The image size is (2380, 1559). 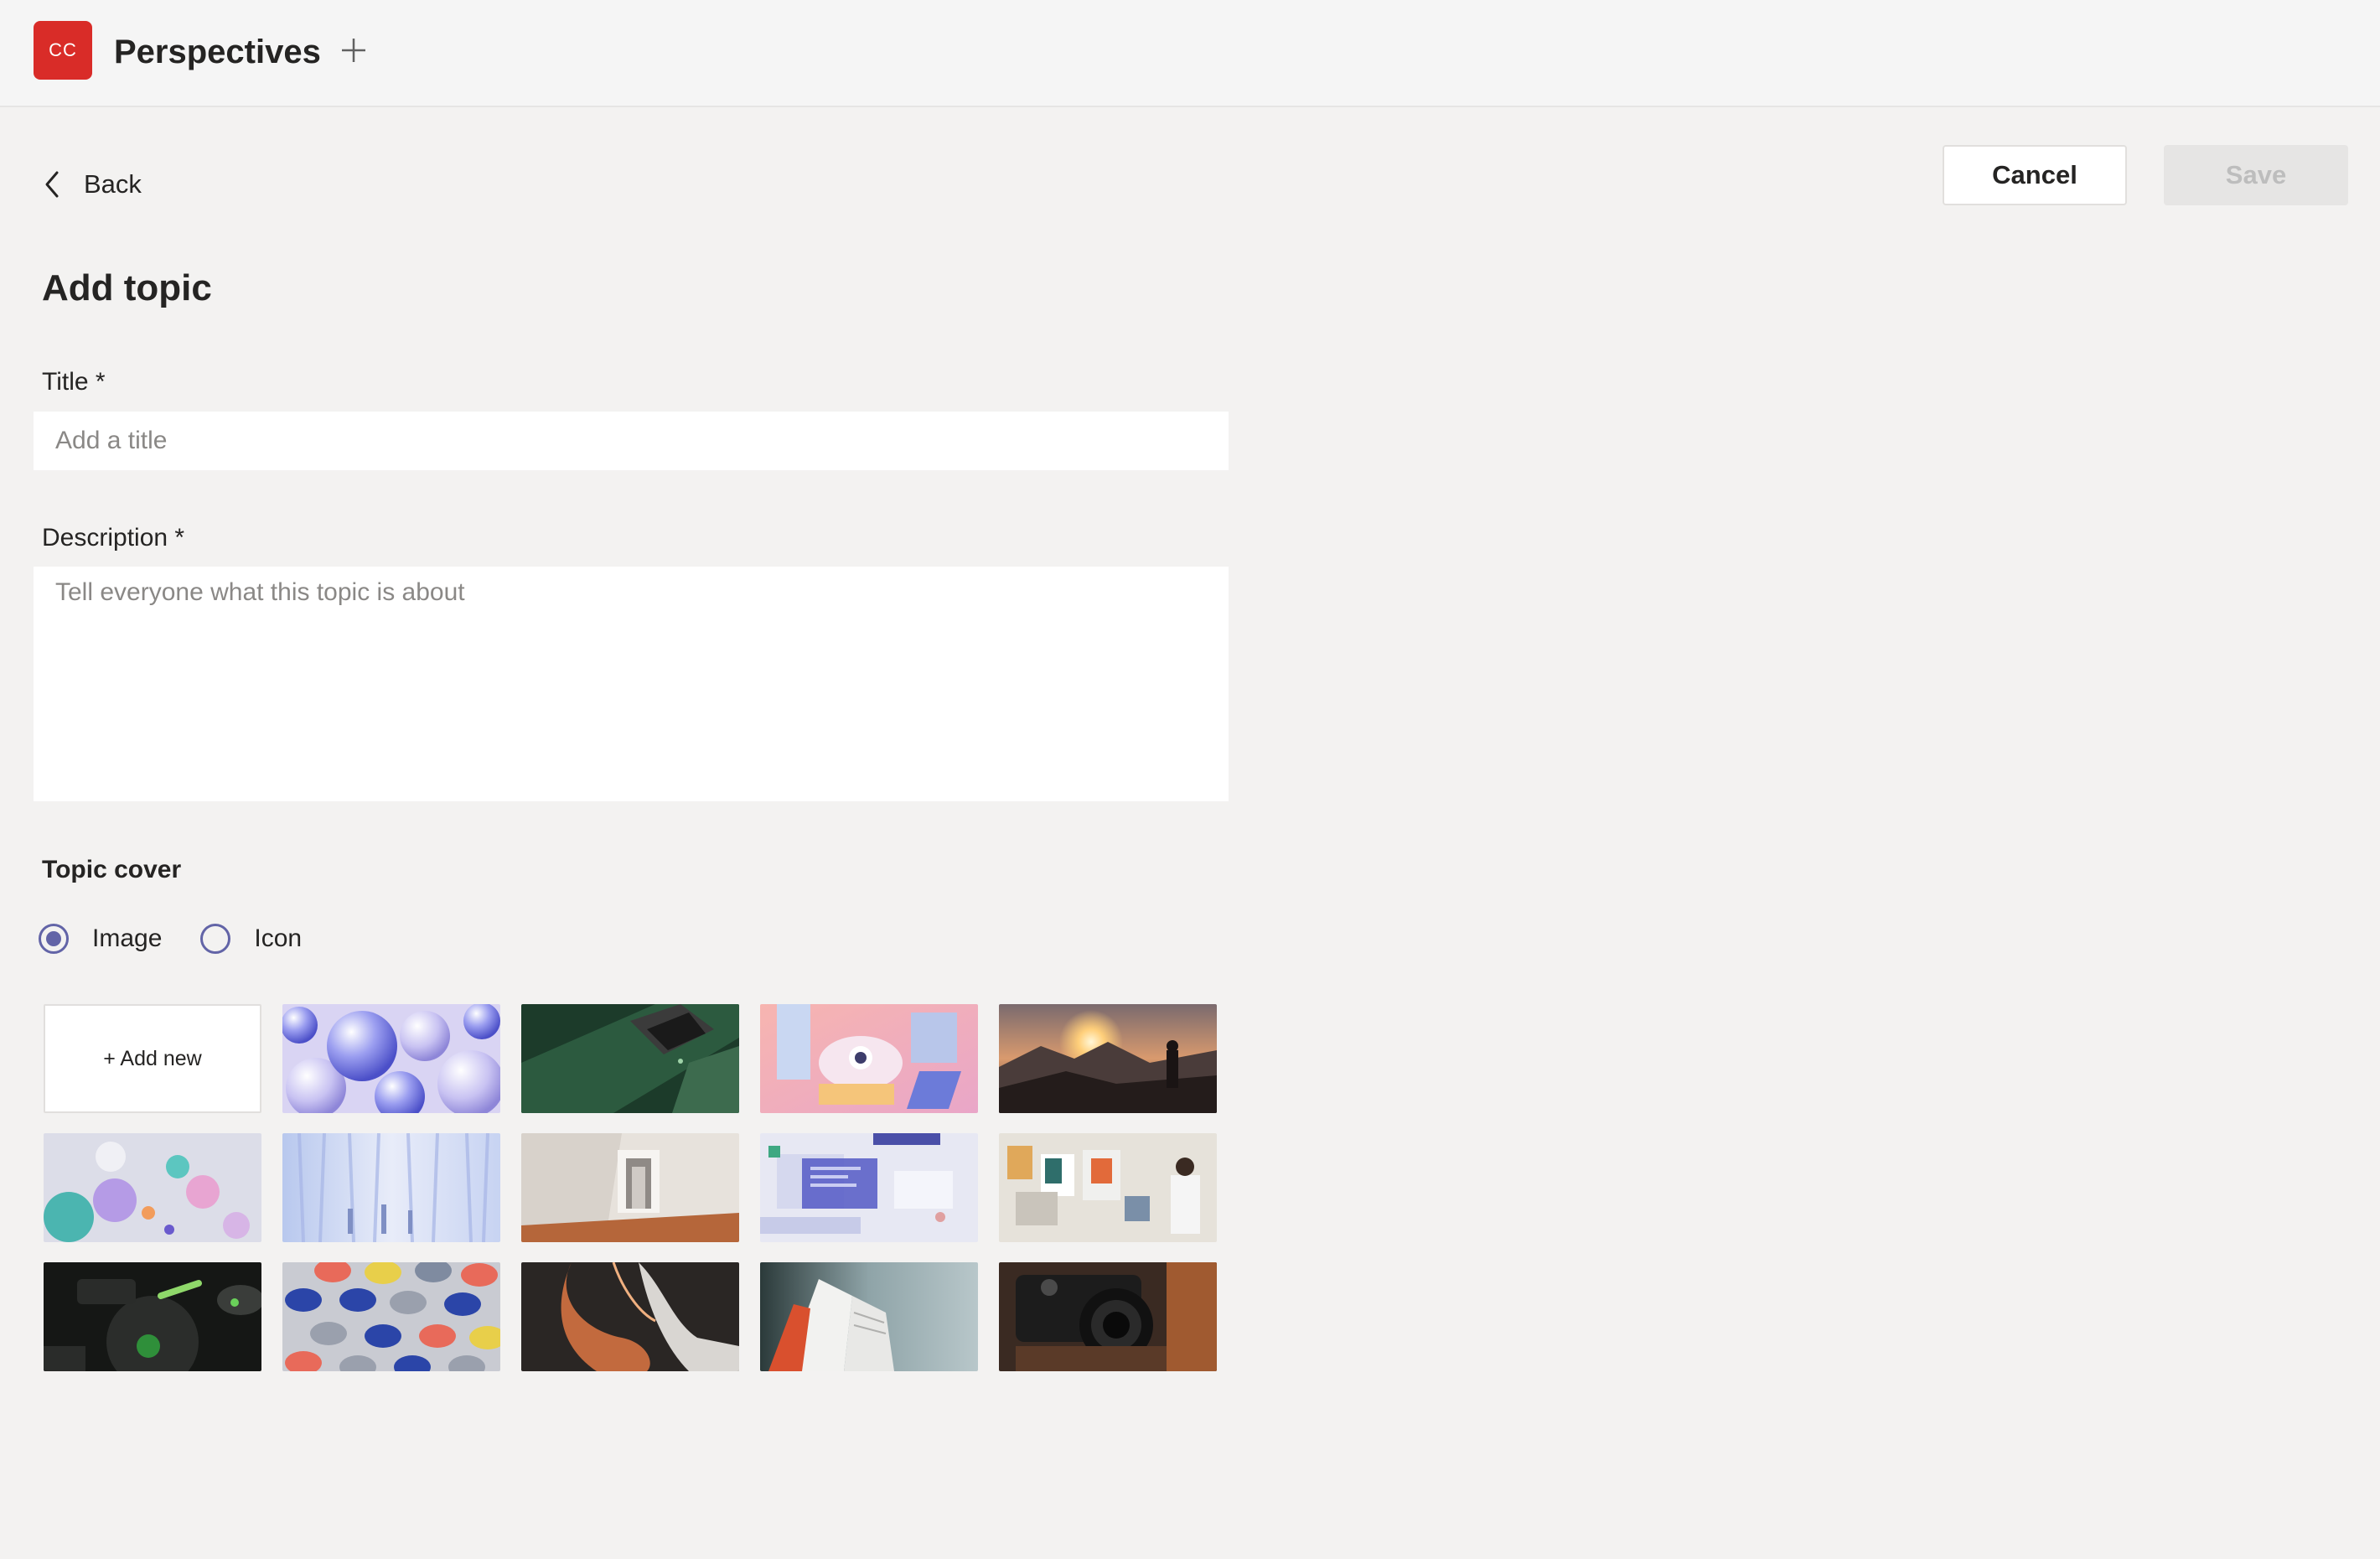 I want to click on radio-icon-circle, so click(x=215, y=939).